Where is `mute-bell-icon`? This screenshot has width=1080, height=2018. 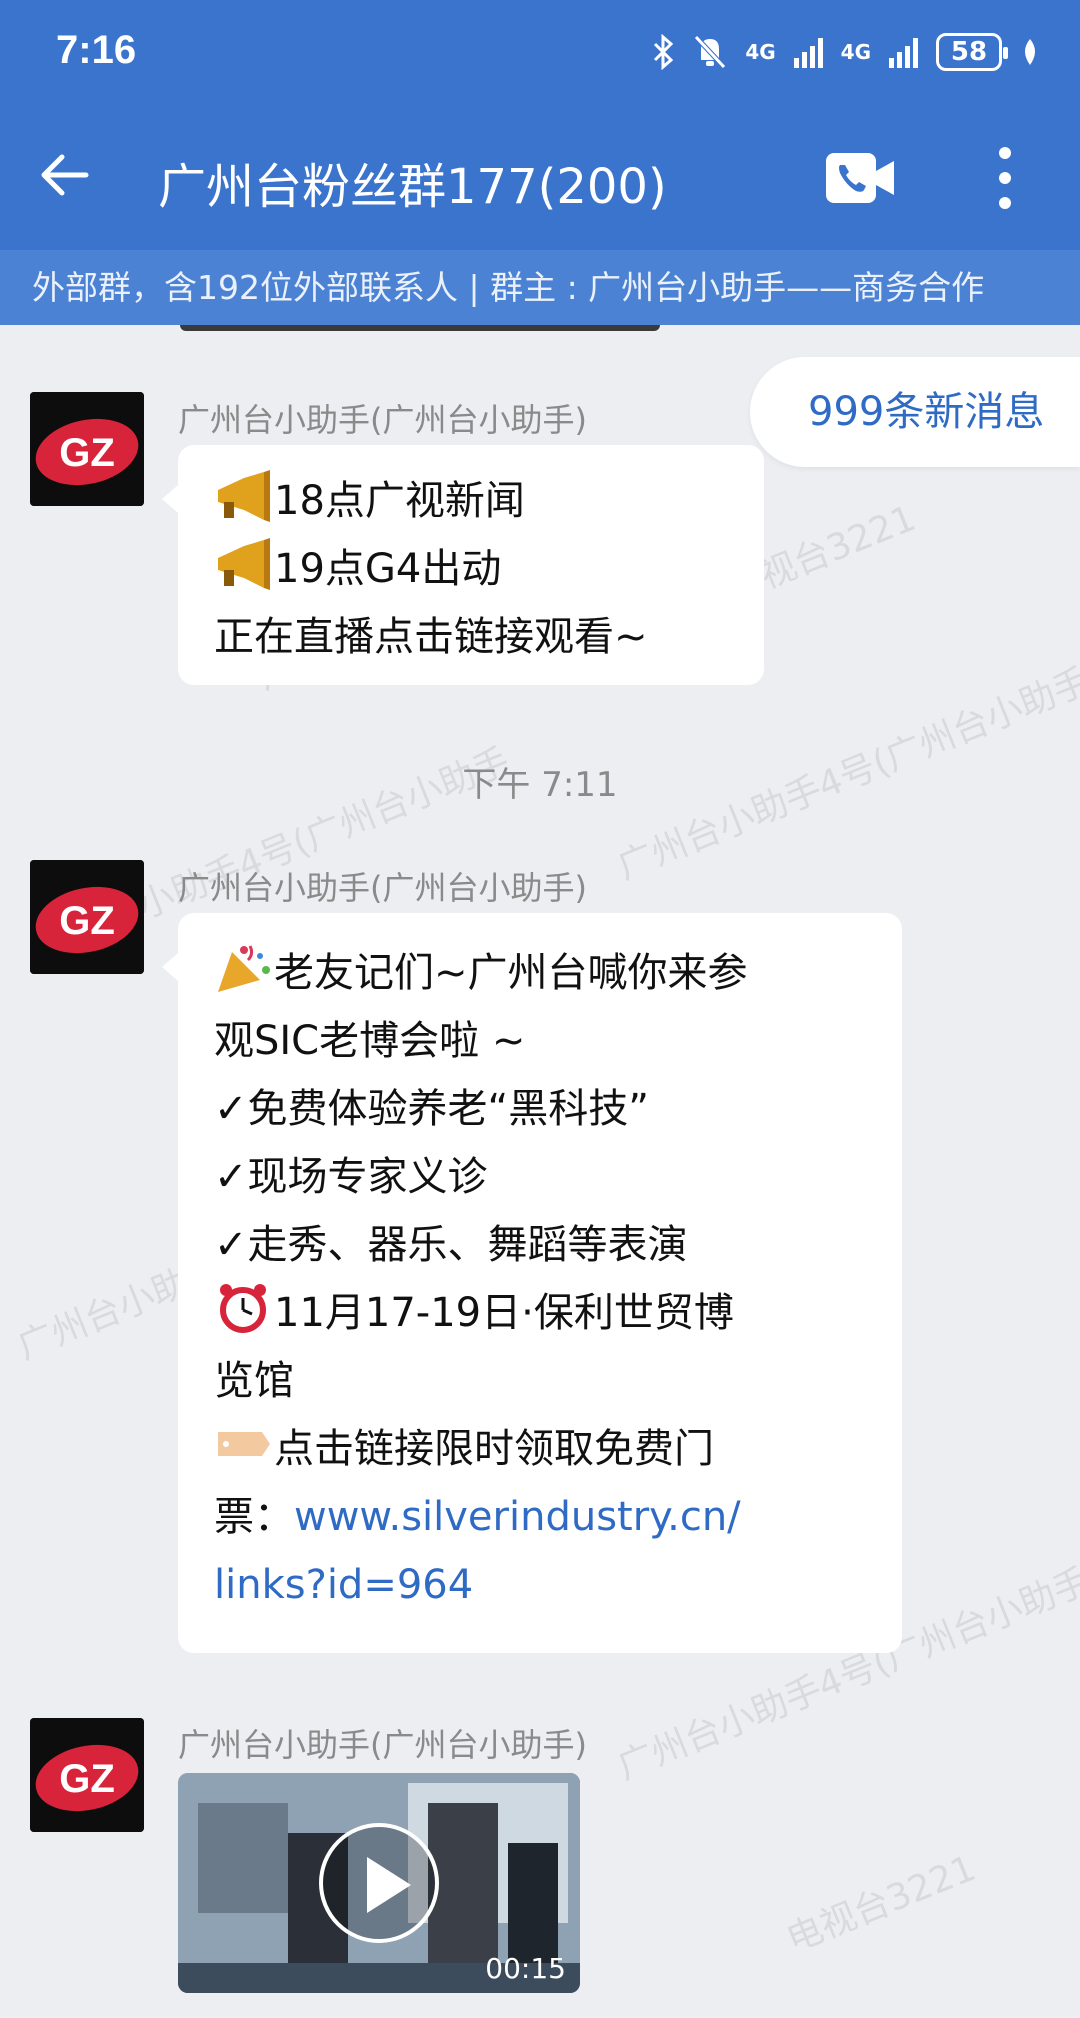
mute-bell-icon is located at coordinates (710, 52).